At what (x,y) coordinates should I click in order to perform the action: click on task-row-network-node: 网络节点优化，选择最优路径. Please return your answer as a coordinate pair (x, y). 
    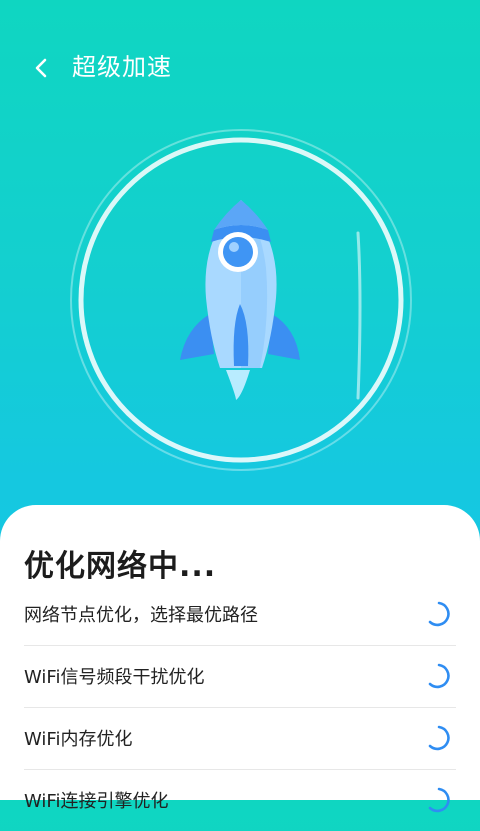
    Looking at the image, I should click on (240, 614).